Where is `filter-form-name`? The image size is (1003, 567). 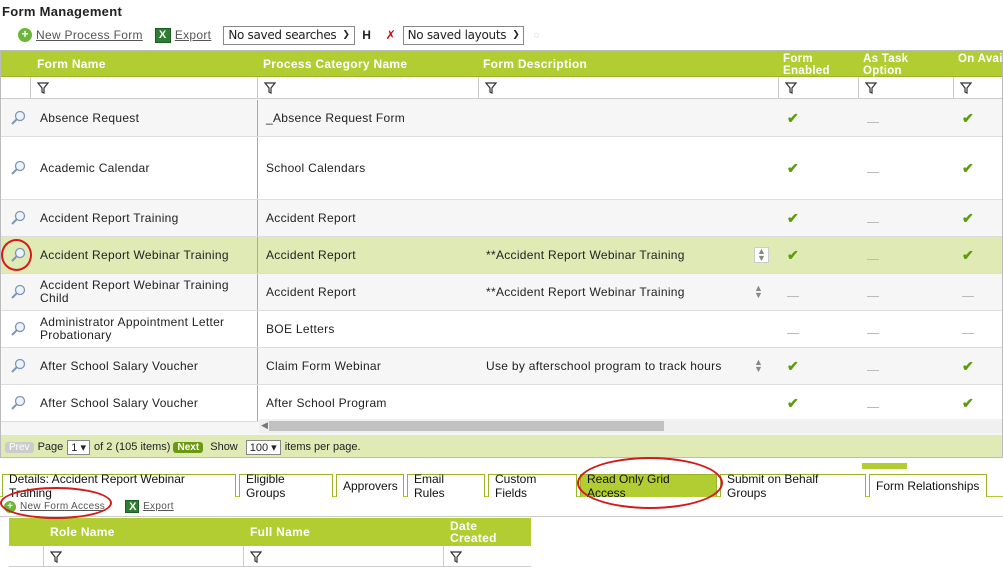 filter-form-name is located at coordinates (143, 88).